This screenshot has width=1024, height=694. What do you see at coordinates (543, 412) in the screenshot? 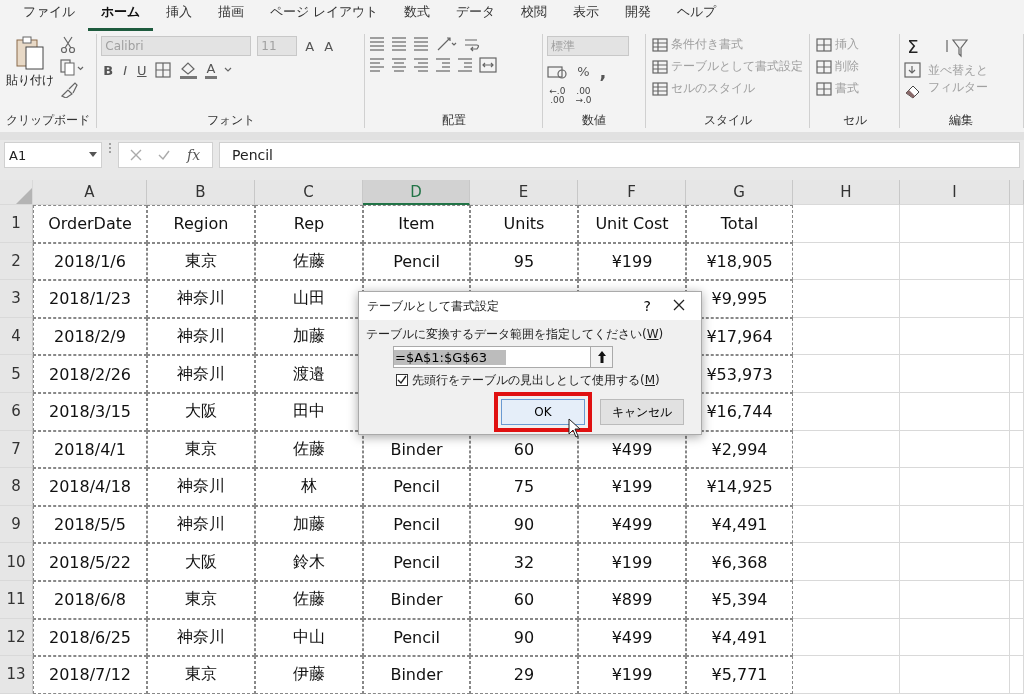
I see `ok-button: OK` at bounding box center [543, 412].